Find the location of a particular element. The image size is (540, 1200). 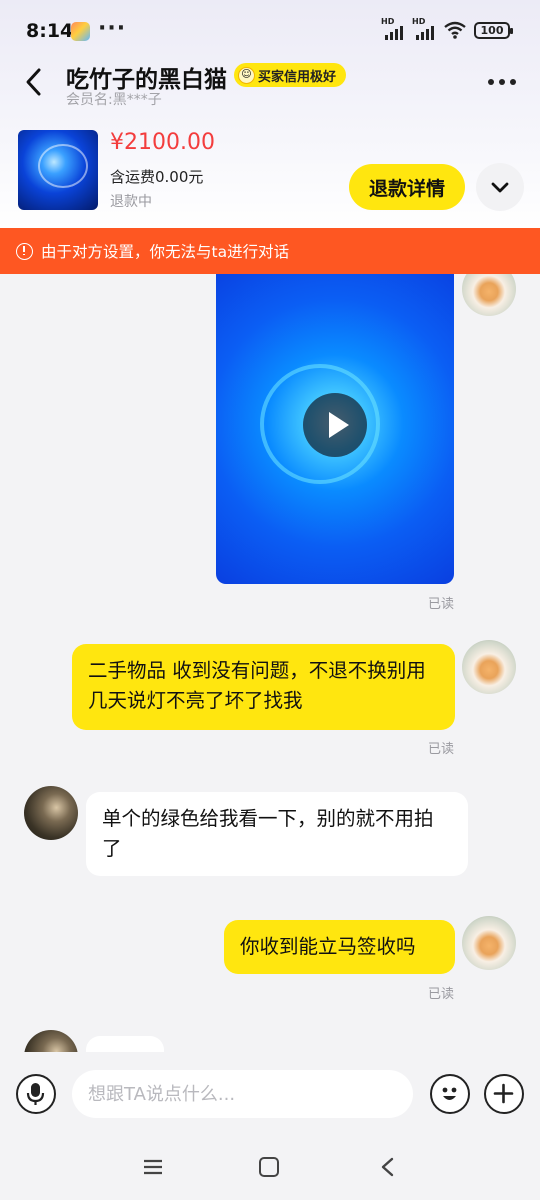

wifi-icon is located at coordinates (455, 30).